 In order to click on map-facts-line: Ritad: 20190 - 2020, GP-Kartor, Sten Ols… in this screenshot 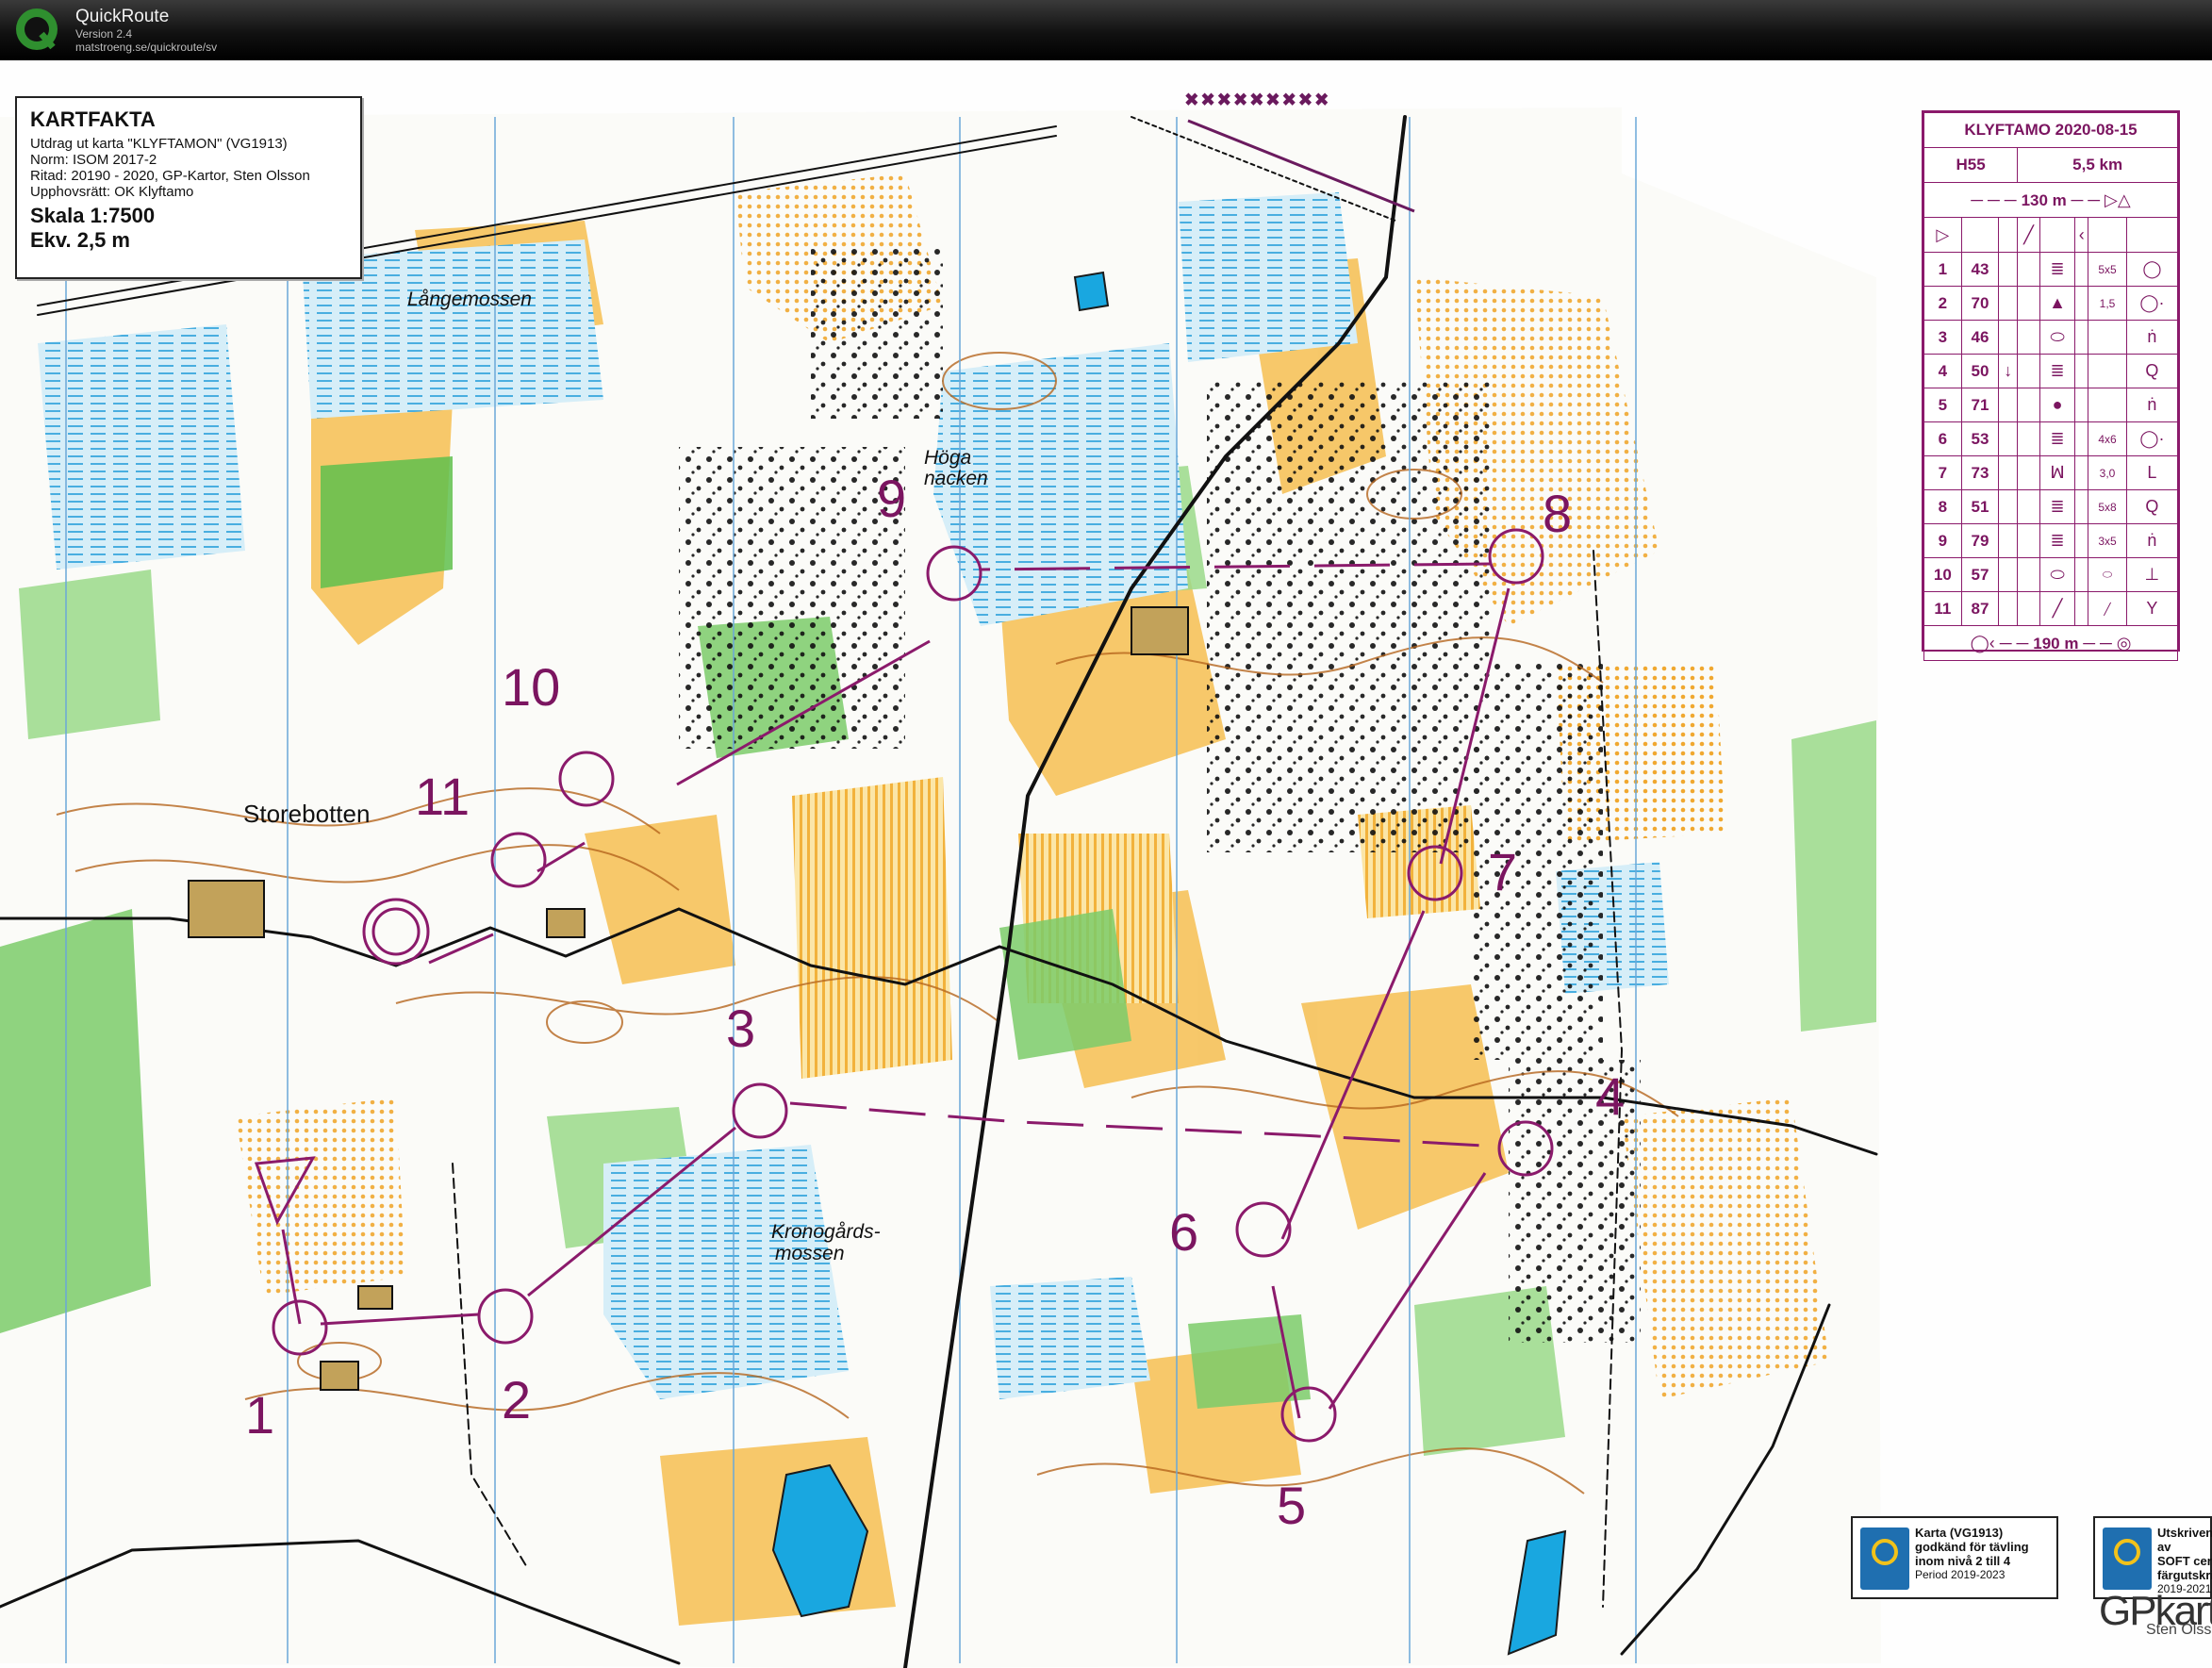, I will do `click(170, 176)`.